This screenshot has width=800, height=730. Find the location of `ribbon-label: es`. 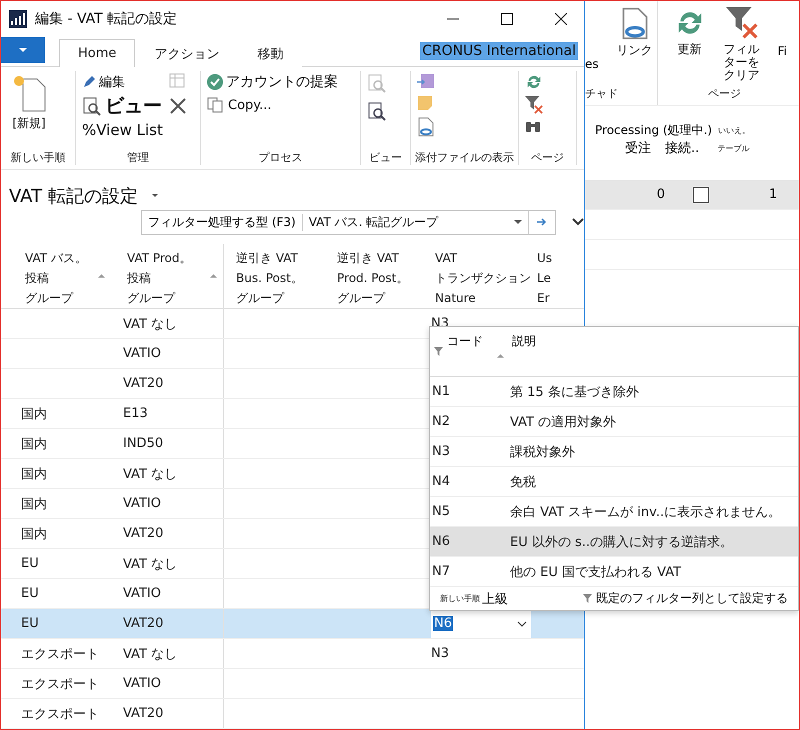

ribbon-label: es is located at coordinates (592, 64).